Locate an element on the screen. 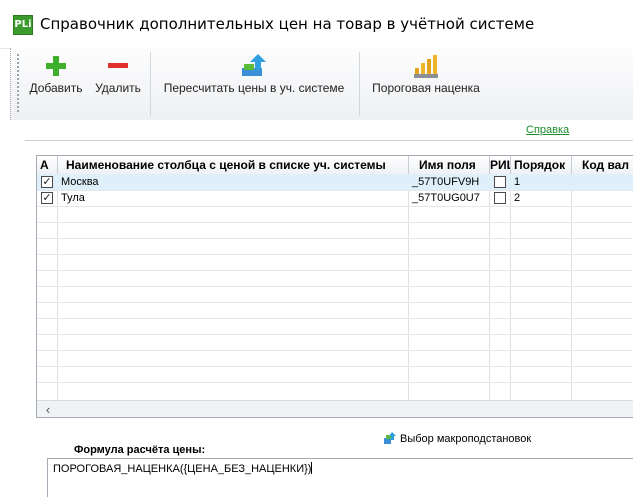  recalc-prices-button: Пересчитать цены в уч. системе is located at coordinates (254, 84).